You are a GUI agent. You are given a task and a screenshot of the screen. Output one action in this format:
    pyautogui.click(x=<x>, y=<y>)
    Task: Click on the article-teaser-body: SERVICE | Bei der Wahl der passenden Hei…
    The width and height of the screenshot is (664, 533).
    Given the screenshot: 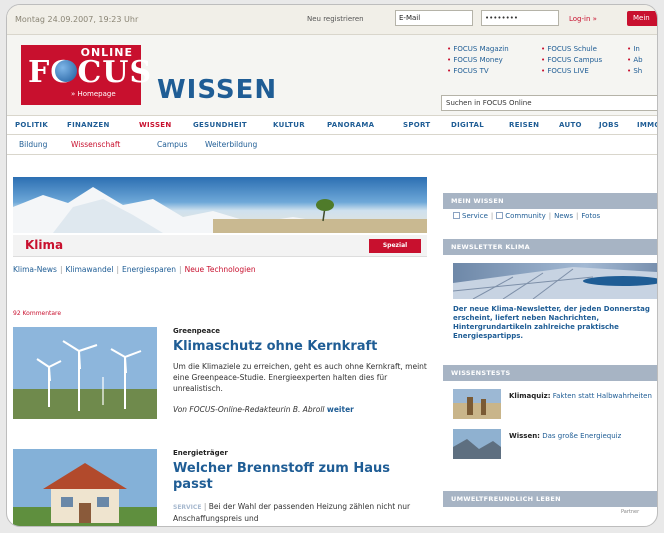 What is the action you would take?
    pyautogui.click(x=292, y=512)
    